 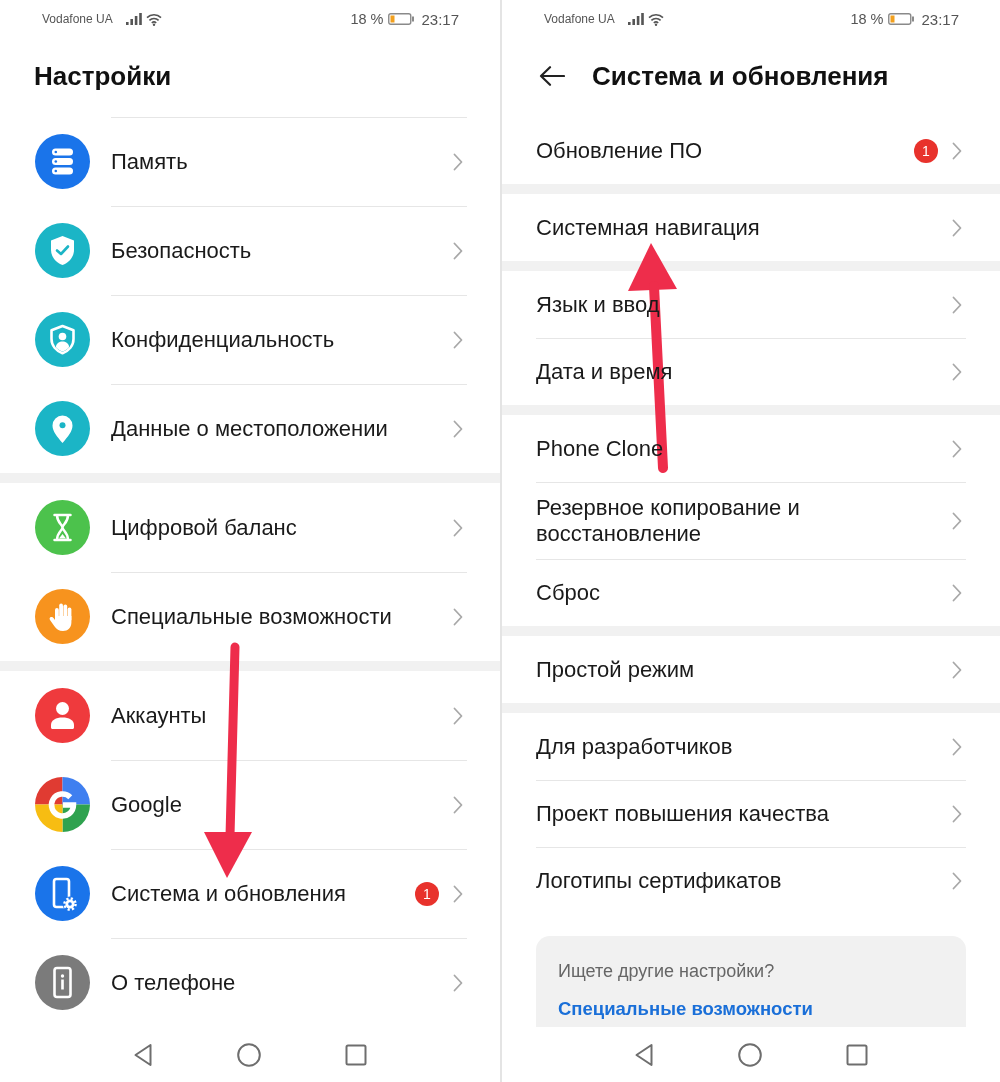 I want to click on settings-item: Простой режим, so click(x=751, y=669).